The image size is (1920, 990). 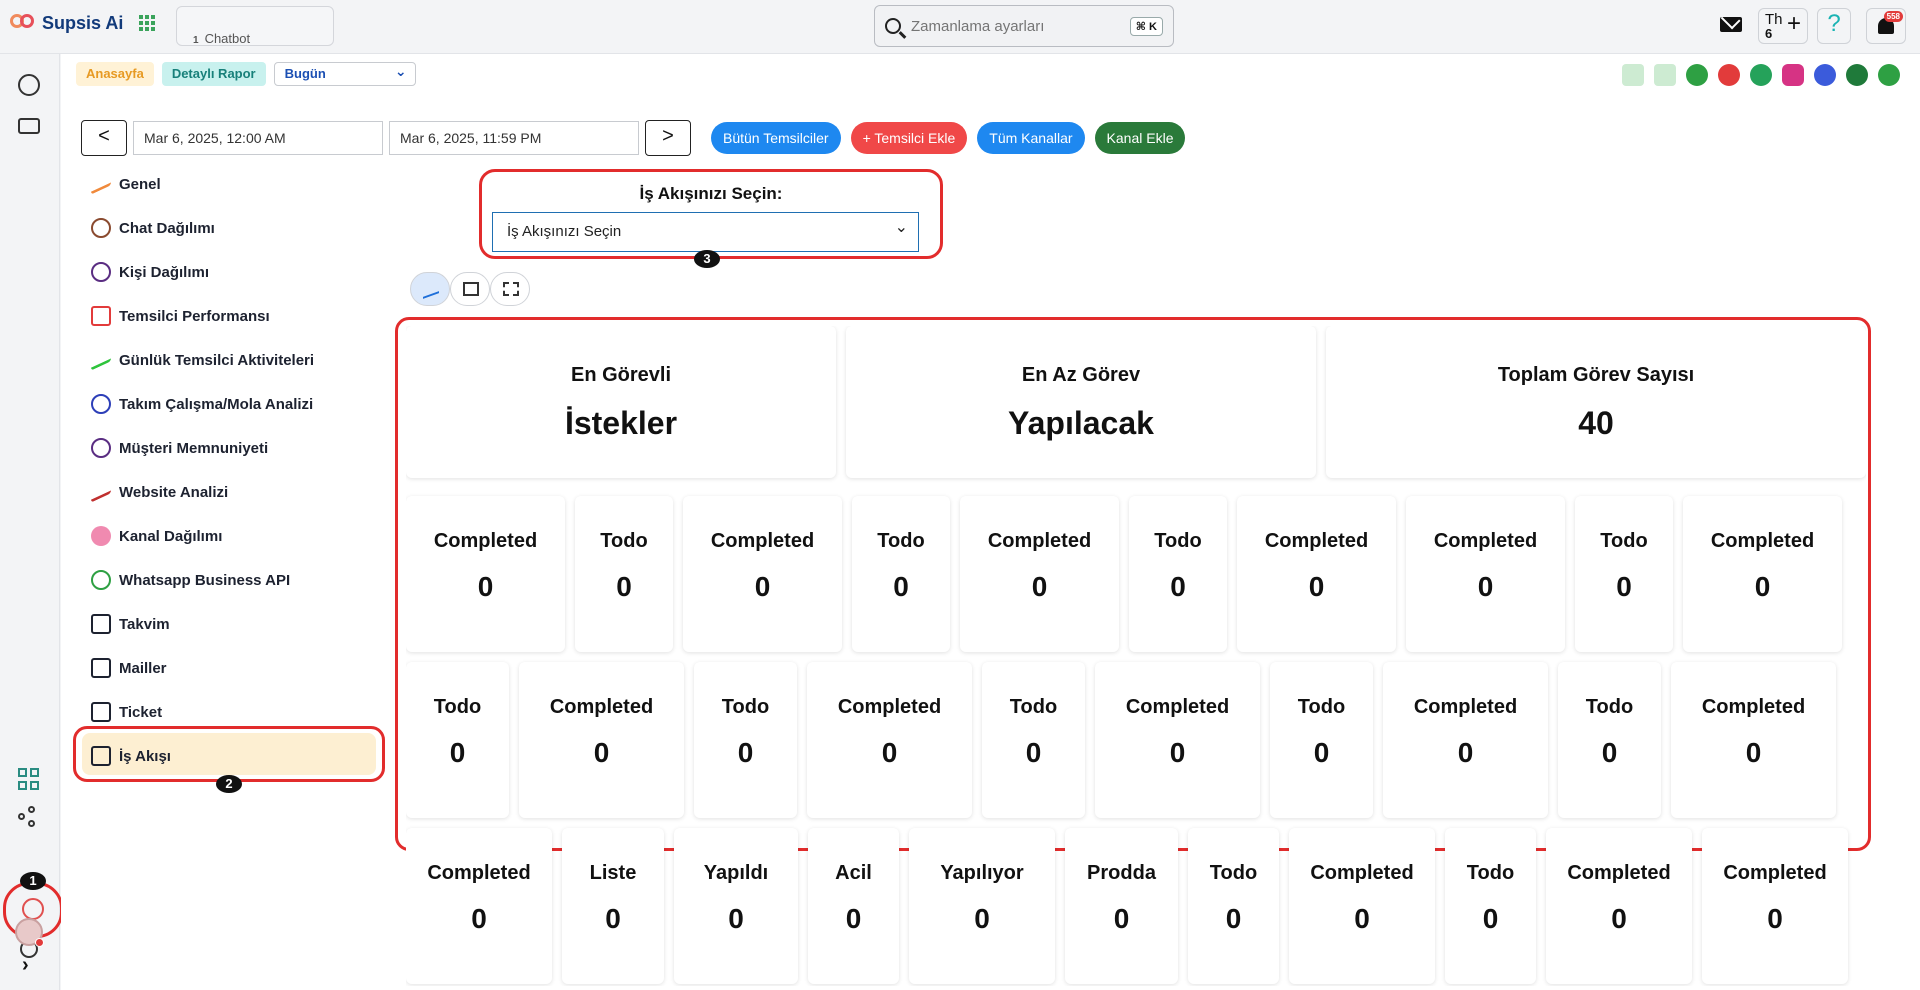 I want to click on menu-item-label: Takvim, so click(x=144, y=624).